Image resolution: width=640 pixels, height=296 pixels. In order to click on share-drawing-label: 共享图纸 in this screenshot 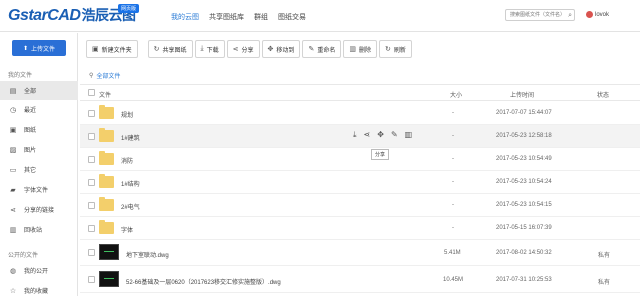, I will do `click(174, 50)`.